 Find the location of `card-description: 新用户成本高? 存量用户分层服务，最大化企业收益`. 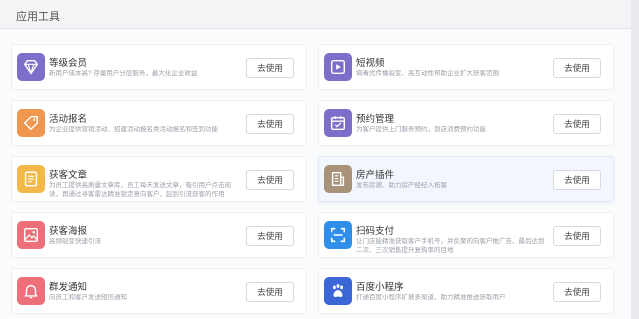

card-description: 新用户成本高? 存量用户分层服务，最大化企业收益 is located at coordinates (123, 73).